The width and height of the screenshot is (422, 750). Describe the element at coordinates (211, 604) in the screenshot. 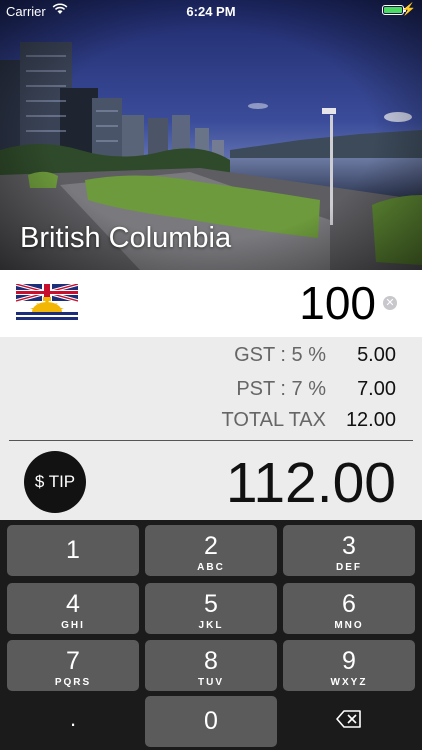

I see `key-digit: 5` at that location.